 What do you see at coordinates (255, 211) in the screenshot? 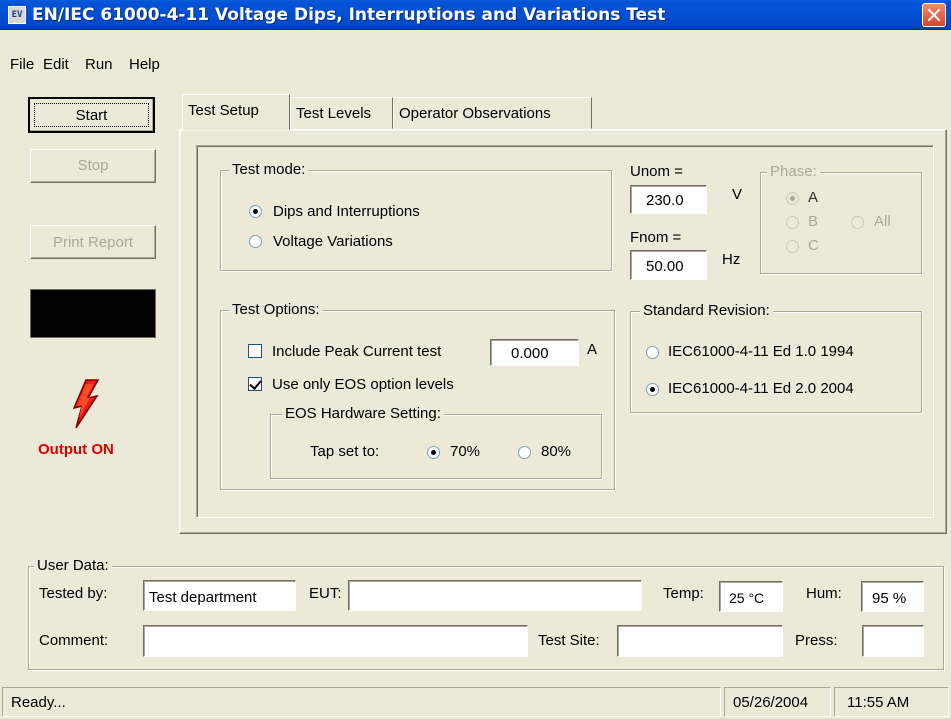
I see `radio-dips-interruptions` at bounding box center [255, 211].